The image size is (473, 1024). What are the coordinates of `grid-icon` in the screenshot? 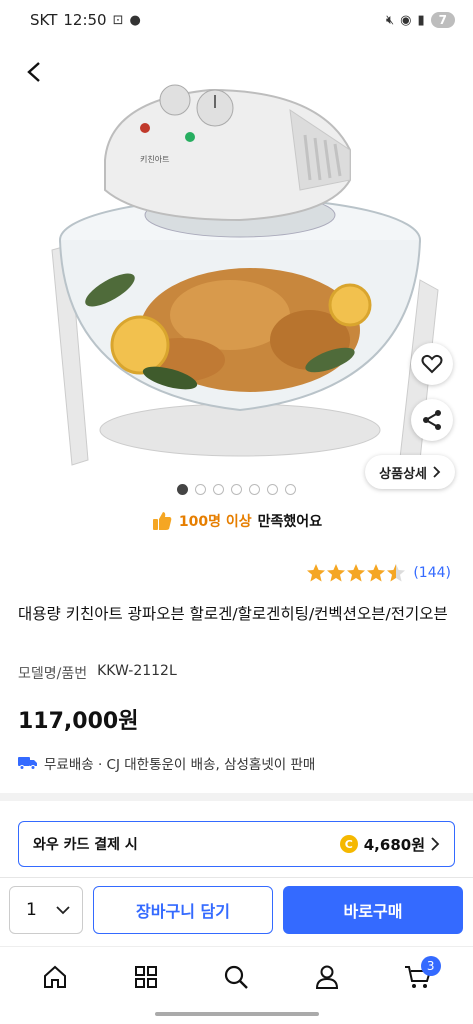 It's located at (145, 976).